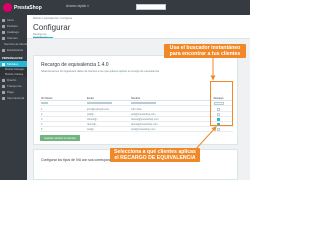 The image size is (320, 250). What do you see at coordinates (3, 50) in the screenshot?
I see `chart-icon` at bounding box center [3, 50].